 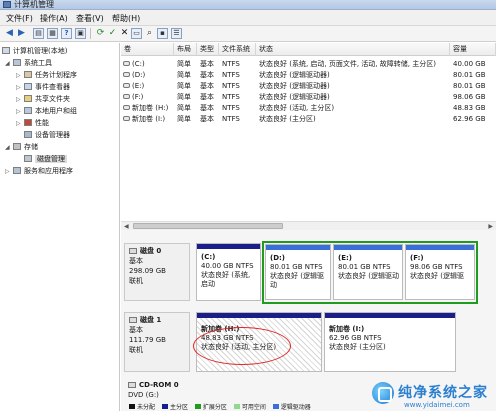 I want to click on properties-icon: ▦, so click(x=52, y=33).